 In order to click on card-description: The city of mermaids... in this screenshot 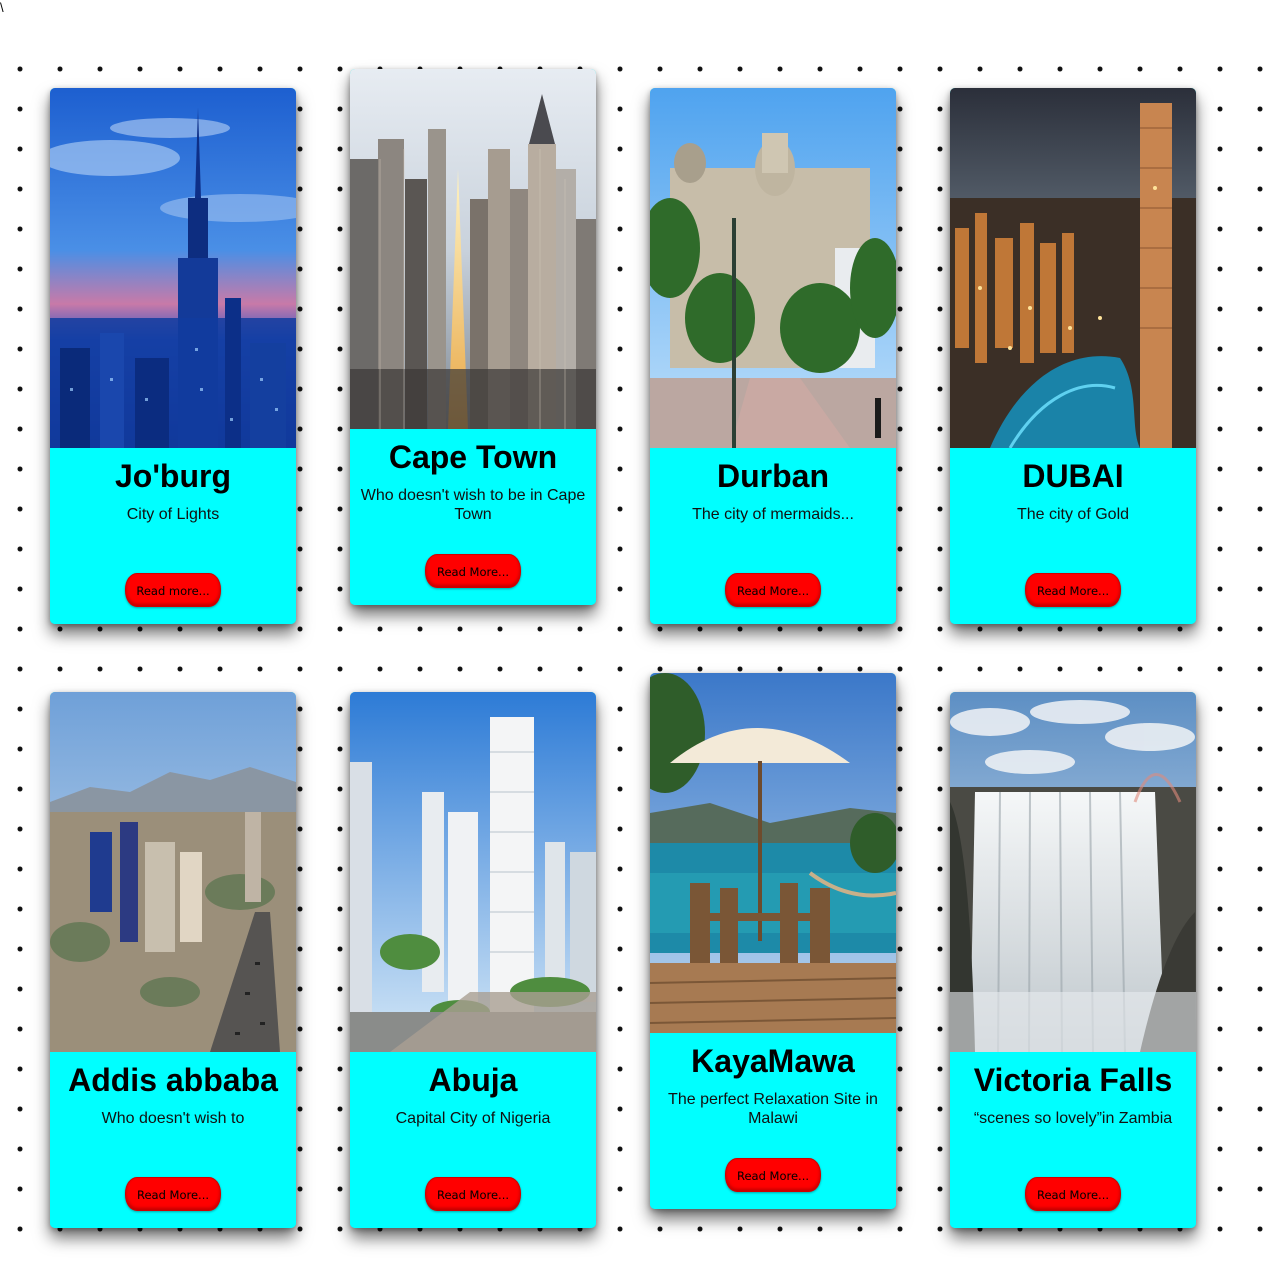, I will do `click(773, 514)`.